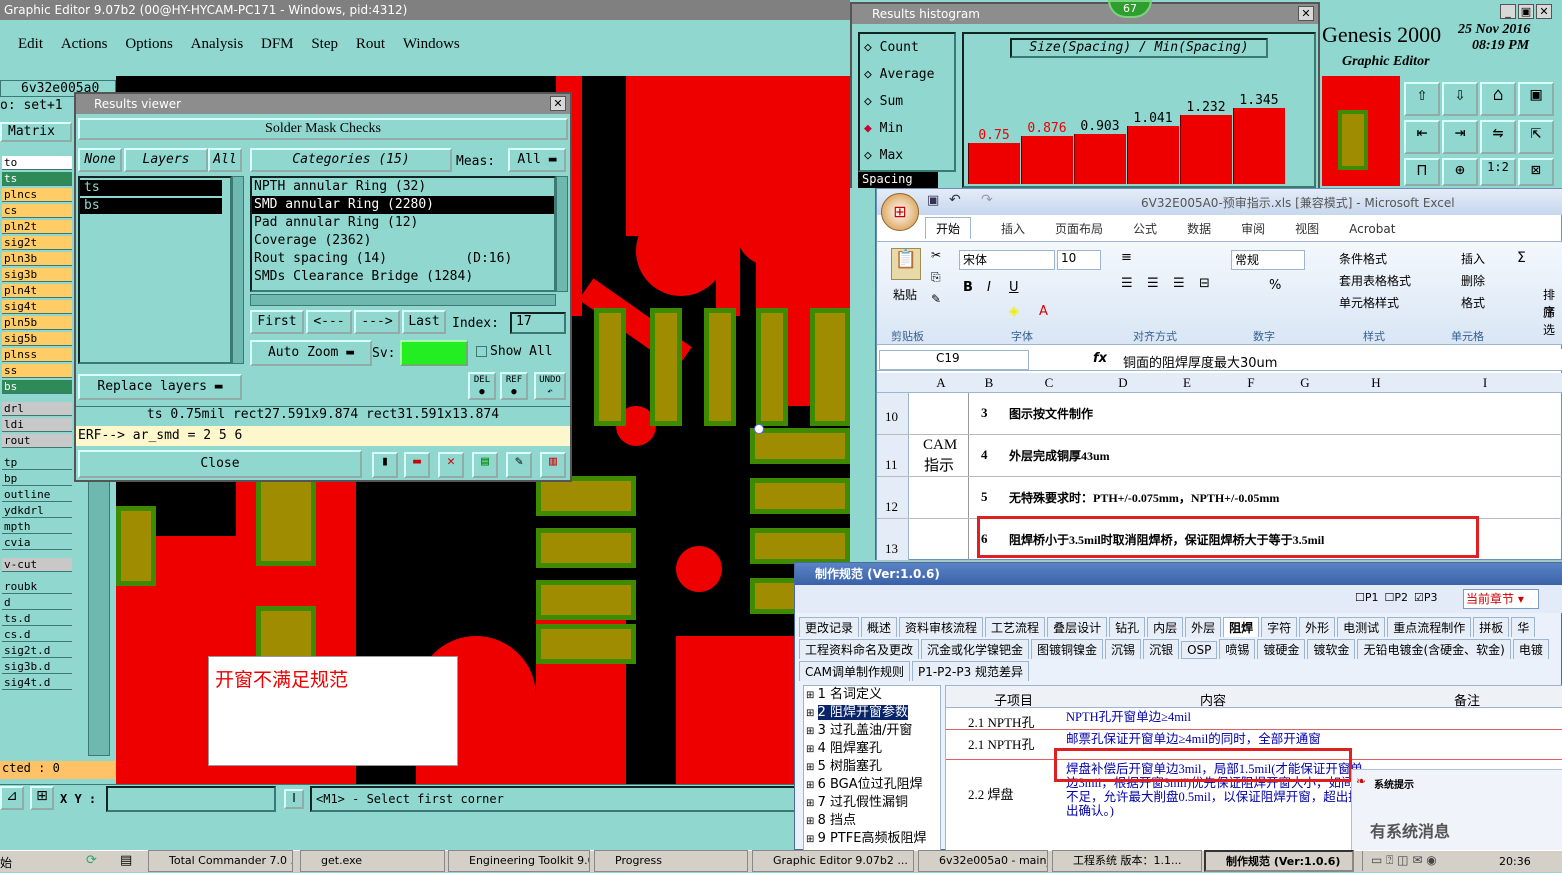  Describe the element at coordinates (905, 294) in the screenshot. I see `paste-label: 粘贴` at that location.